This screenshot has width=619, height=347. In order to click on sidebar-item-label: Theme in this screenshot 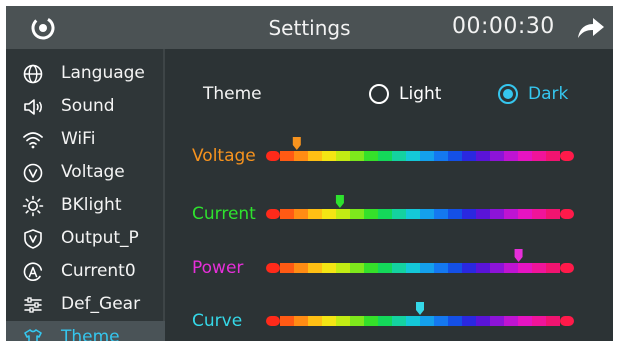, I will do `click(90, 334)`.